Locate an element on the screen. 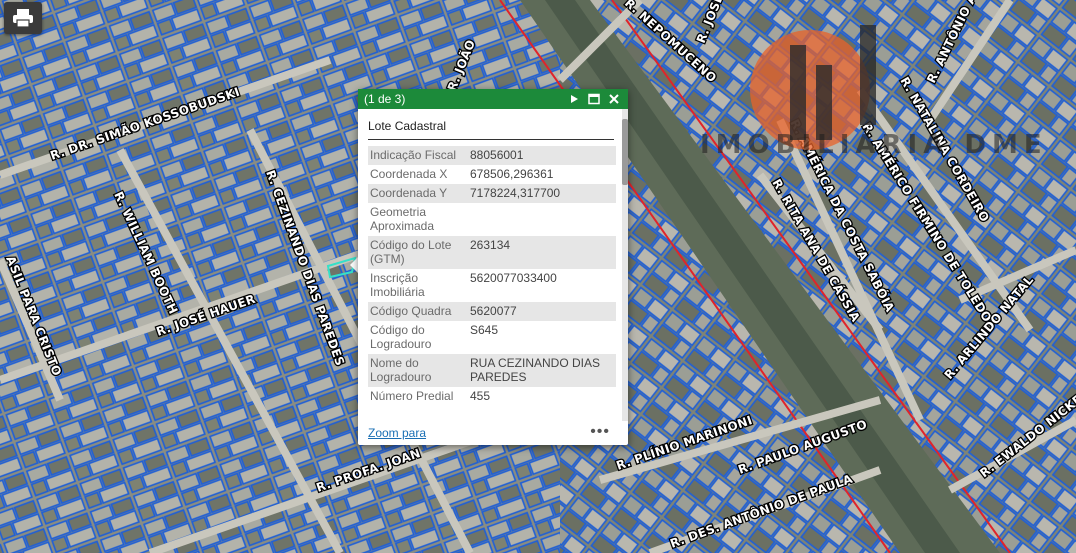 The image size is (1076, 553). table-row: Coordenada Y 7178224,317700 is located at coordinates (492, 193).